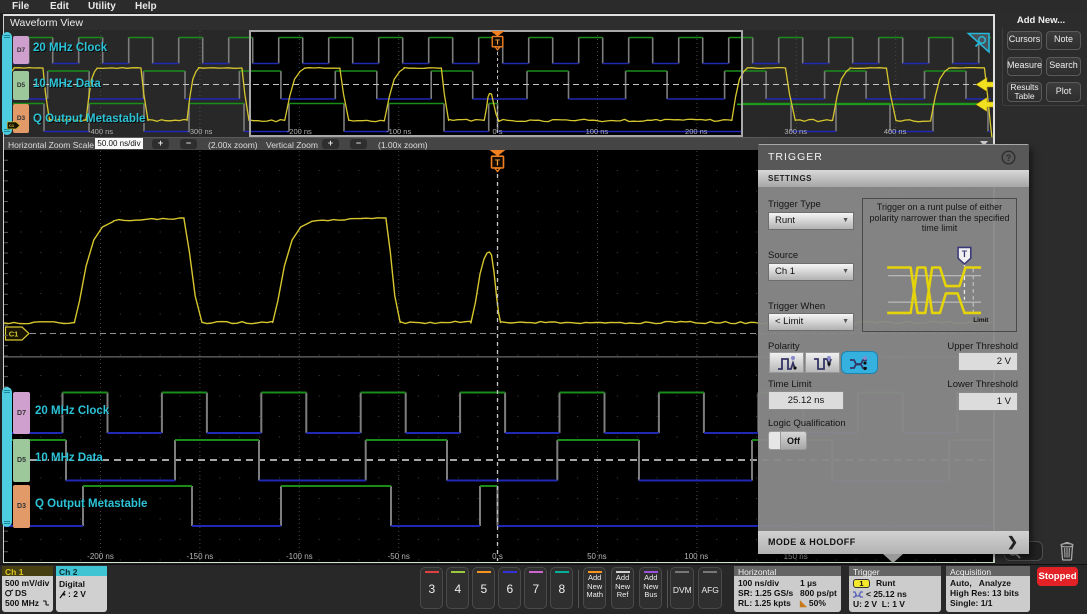 This screenshot has height=614, width=1087. Describe the element at coordinates (795, 131) in the screenshot. I see `svg-text: 300 ns` at that location.